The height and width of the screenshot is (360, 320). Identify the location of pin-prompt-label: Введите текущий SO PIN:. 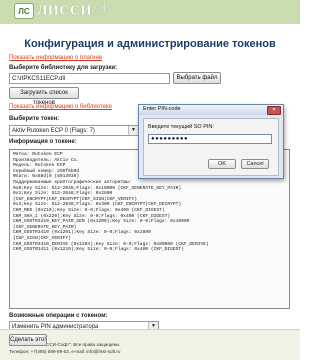
(181, 127).